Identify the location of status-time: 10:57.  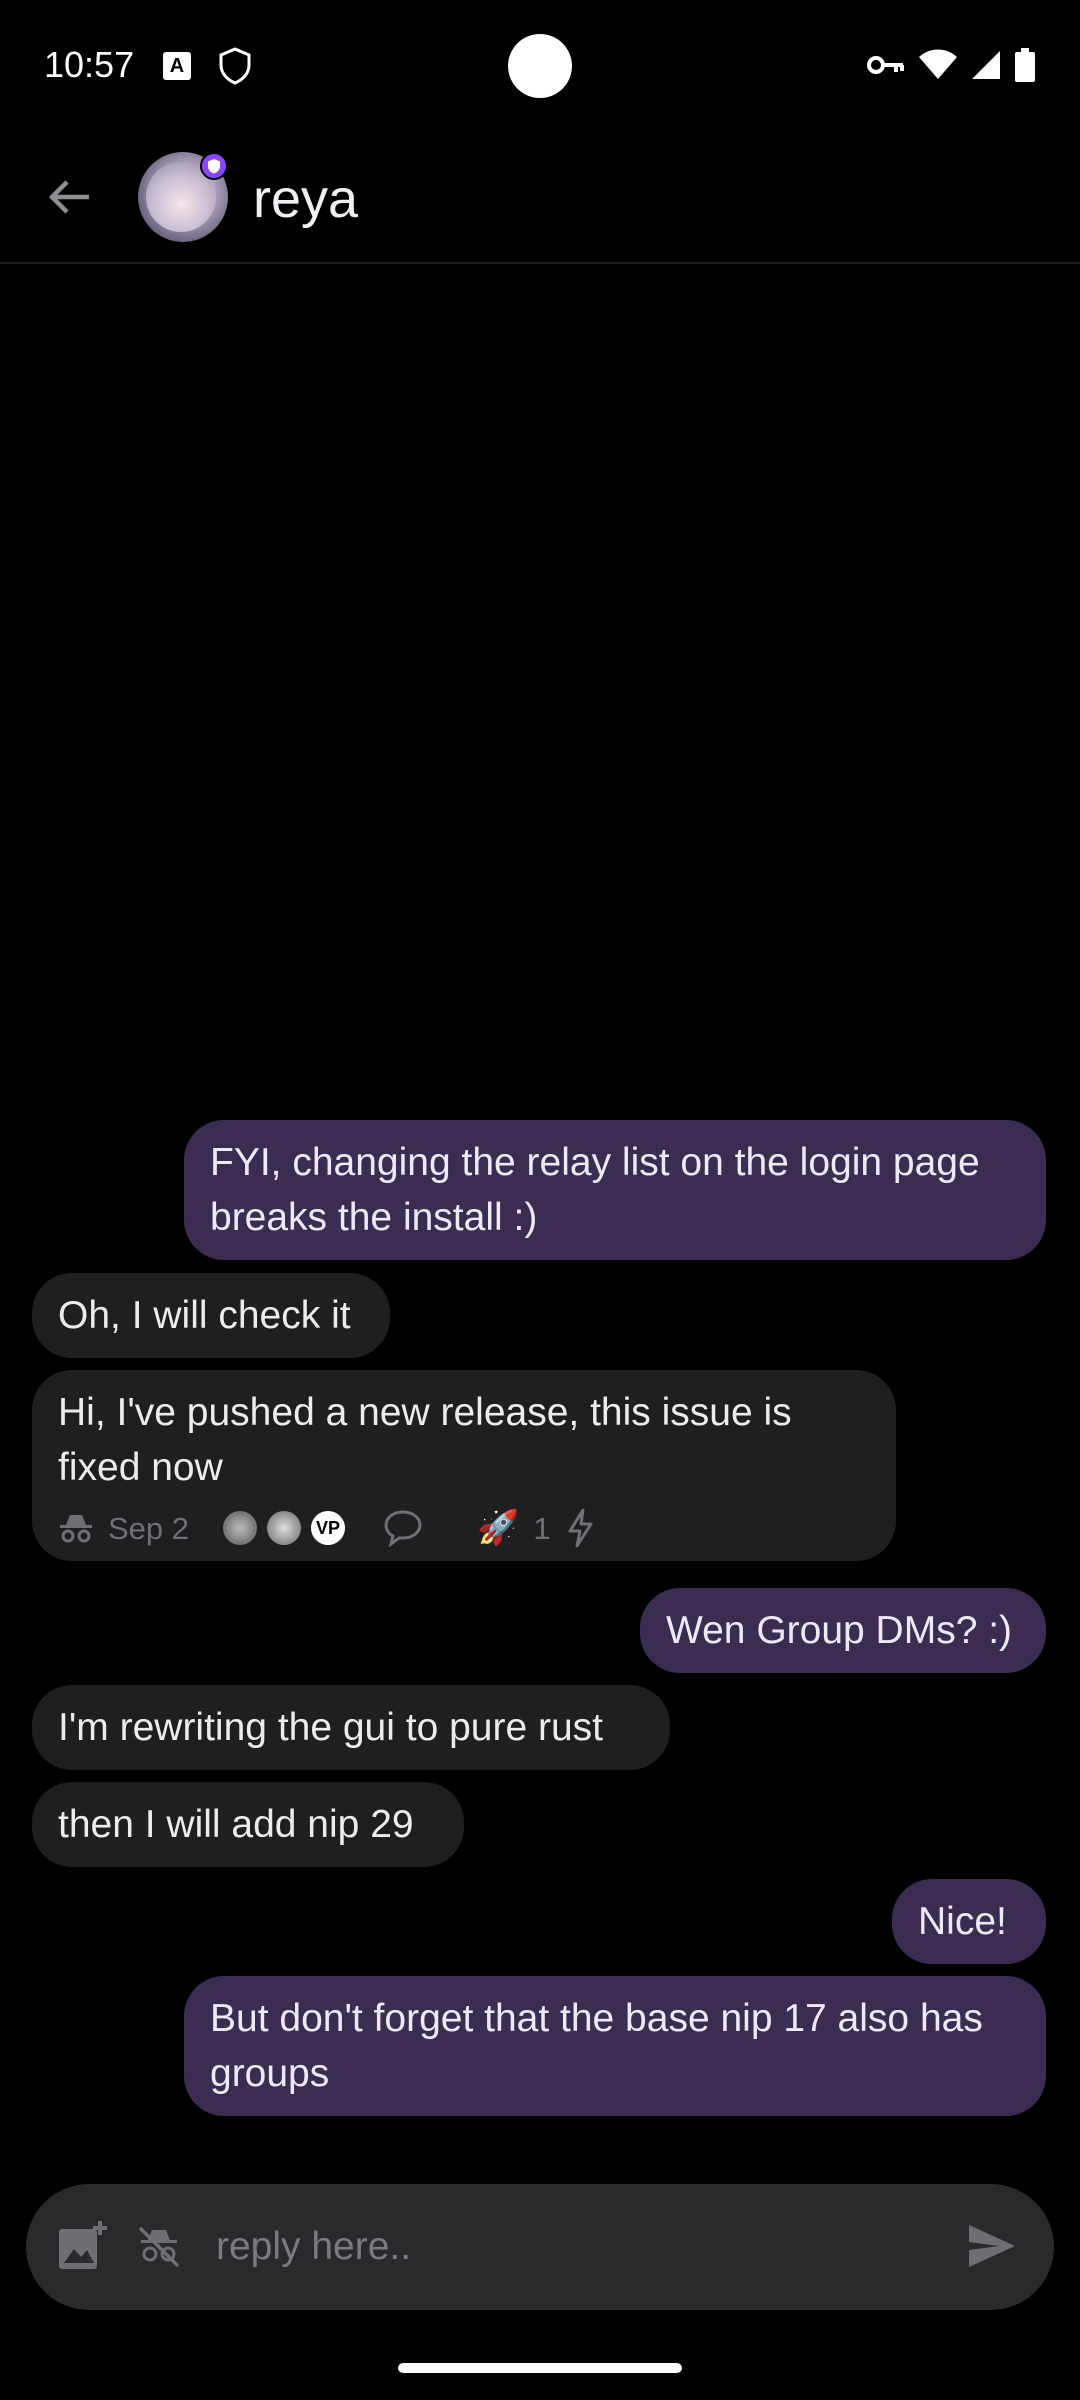
(89, 64).